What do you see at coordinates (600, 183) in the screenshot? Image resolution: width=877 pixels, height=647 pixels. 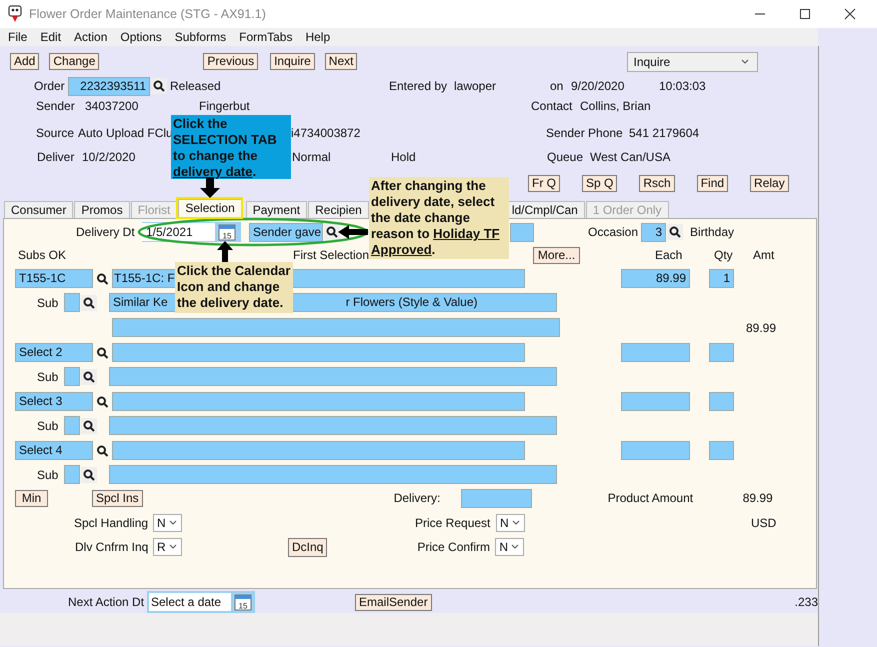 I see `queue-button: Sp Q` at bounding box center [600, 183].